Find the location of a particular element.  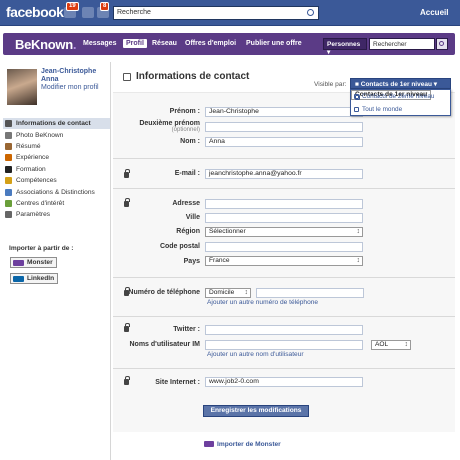

nav-offres-emploi: Offres d'emploi is located at coordinates (210, 43).